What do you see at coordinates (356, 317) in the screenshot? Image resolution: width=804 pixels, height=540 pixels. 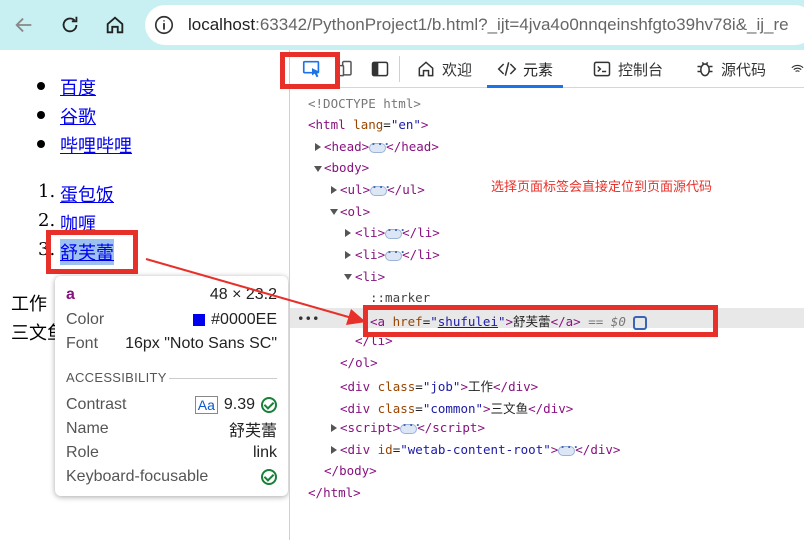 I see `arrow-head` at bounding box center [356, 317].